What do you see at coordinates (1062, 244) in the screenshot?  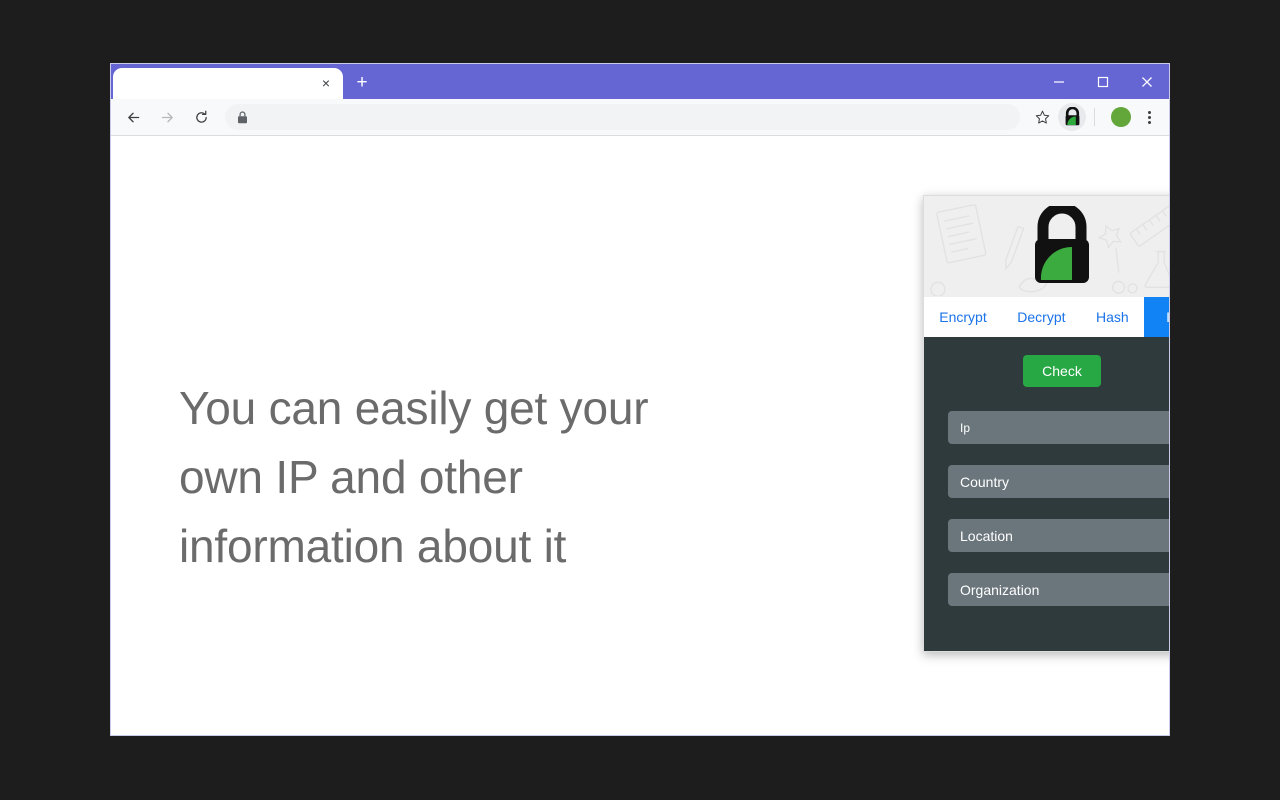 I see `green-lock-logo` at bounding box center [1062, 244].